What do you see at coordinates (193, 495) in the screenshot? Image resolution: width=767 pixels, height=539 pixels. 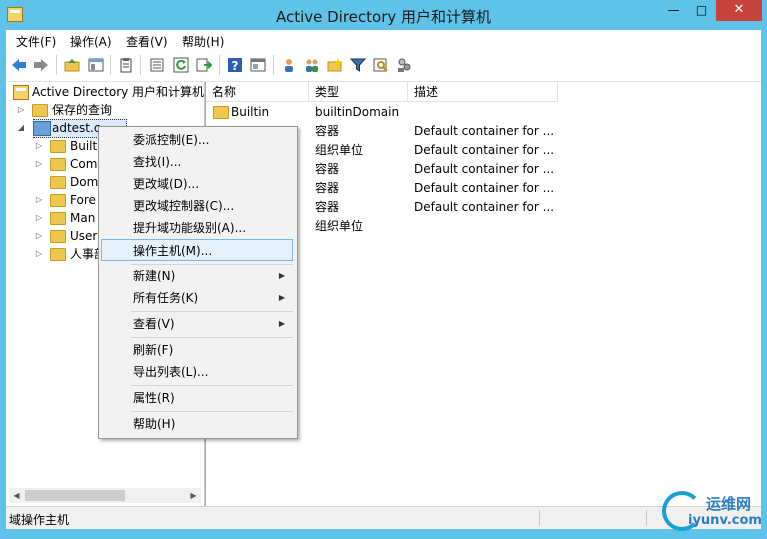 I see `scroll-right-icon: ▶` at bounding box center [193, 495].